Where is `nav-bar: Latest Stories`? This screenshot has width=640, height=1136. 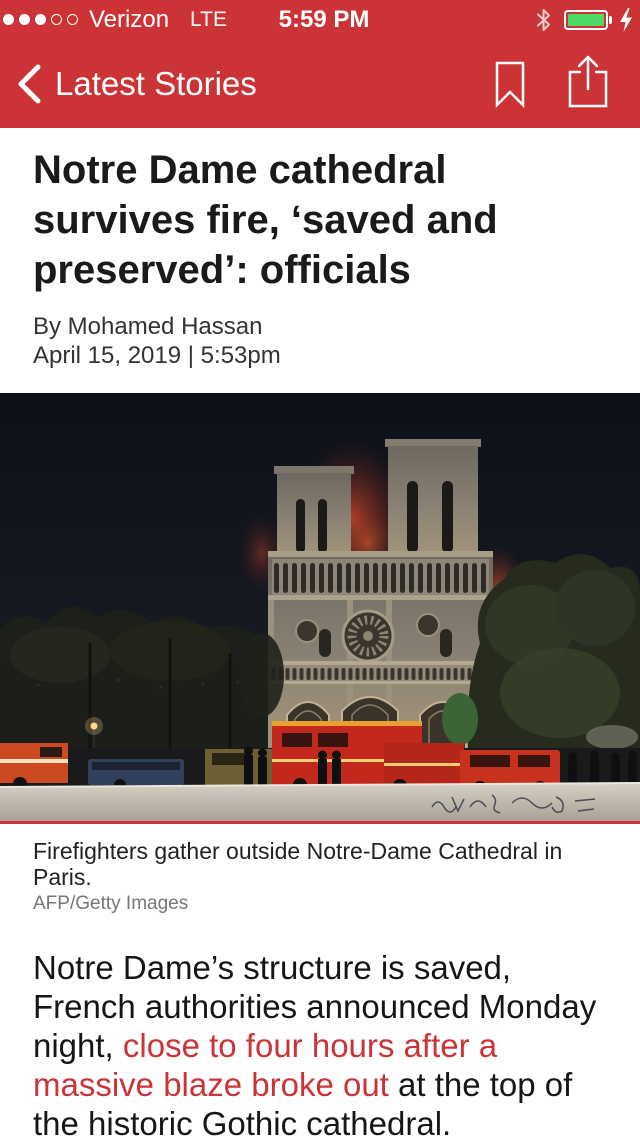
nav-bar: Latest Stories is located at coordinates (320, 84).